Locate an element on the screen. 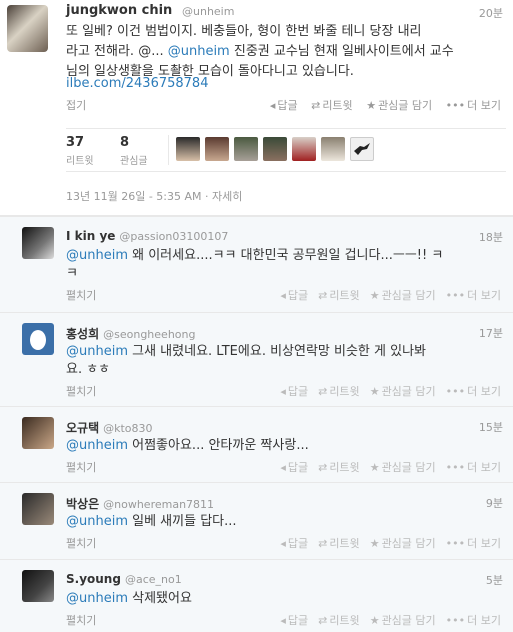 This screenshot has width=513, height=632. retweet-label: 리트윗 is located at coordinates (344, 620).